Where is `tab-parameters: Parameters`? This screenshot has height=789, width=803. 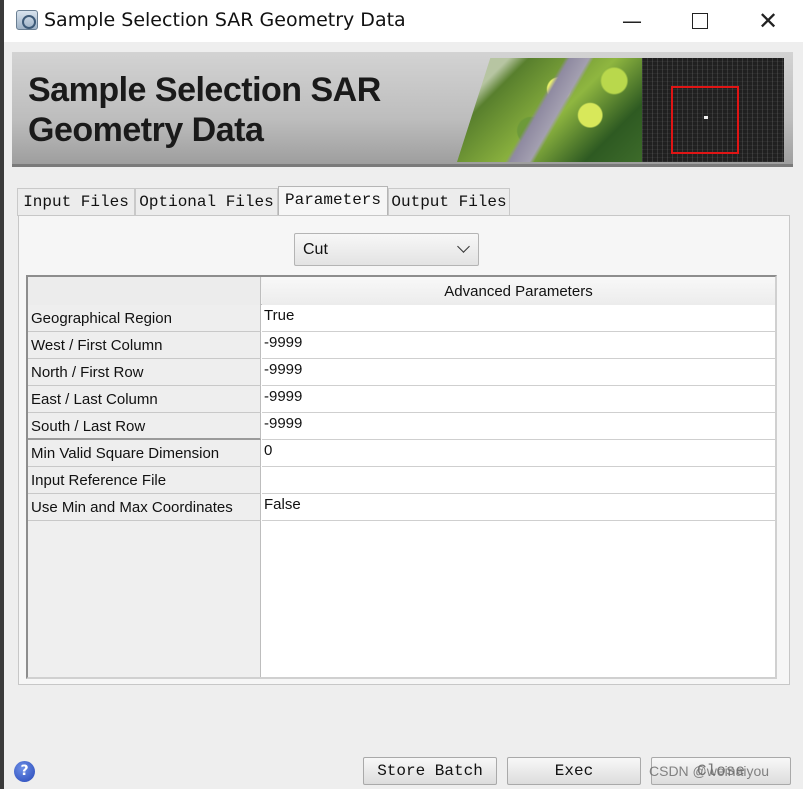
tab-parameters: Parameters is located at coordinates (333, 201).